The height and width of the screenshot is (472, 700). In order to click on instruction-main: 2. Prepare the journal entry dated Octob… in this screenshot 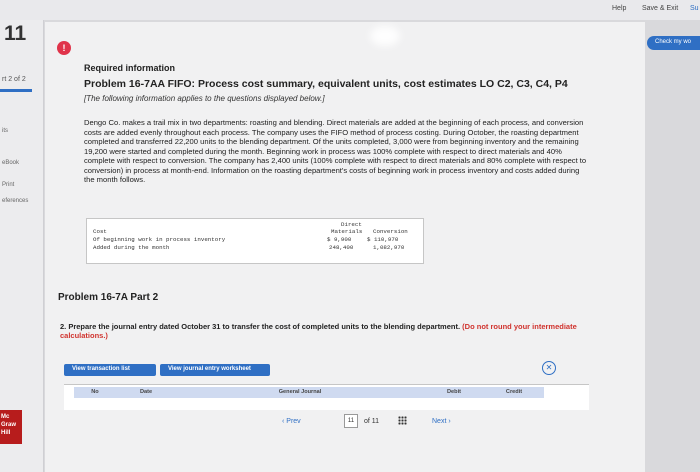, I will do `click(260, 326)`.